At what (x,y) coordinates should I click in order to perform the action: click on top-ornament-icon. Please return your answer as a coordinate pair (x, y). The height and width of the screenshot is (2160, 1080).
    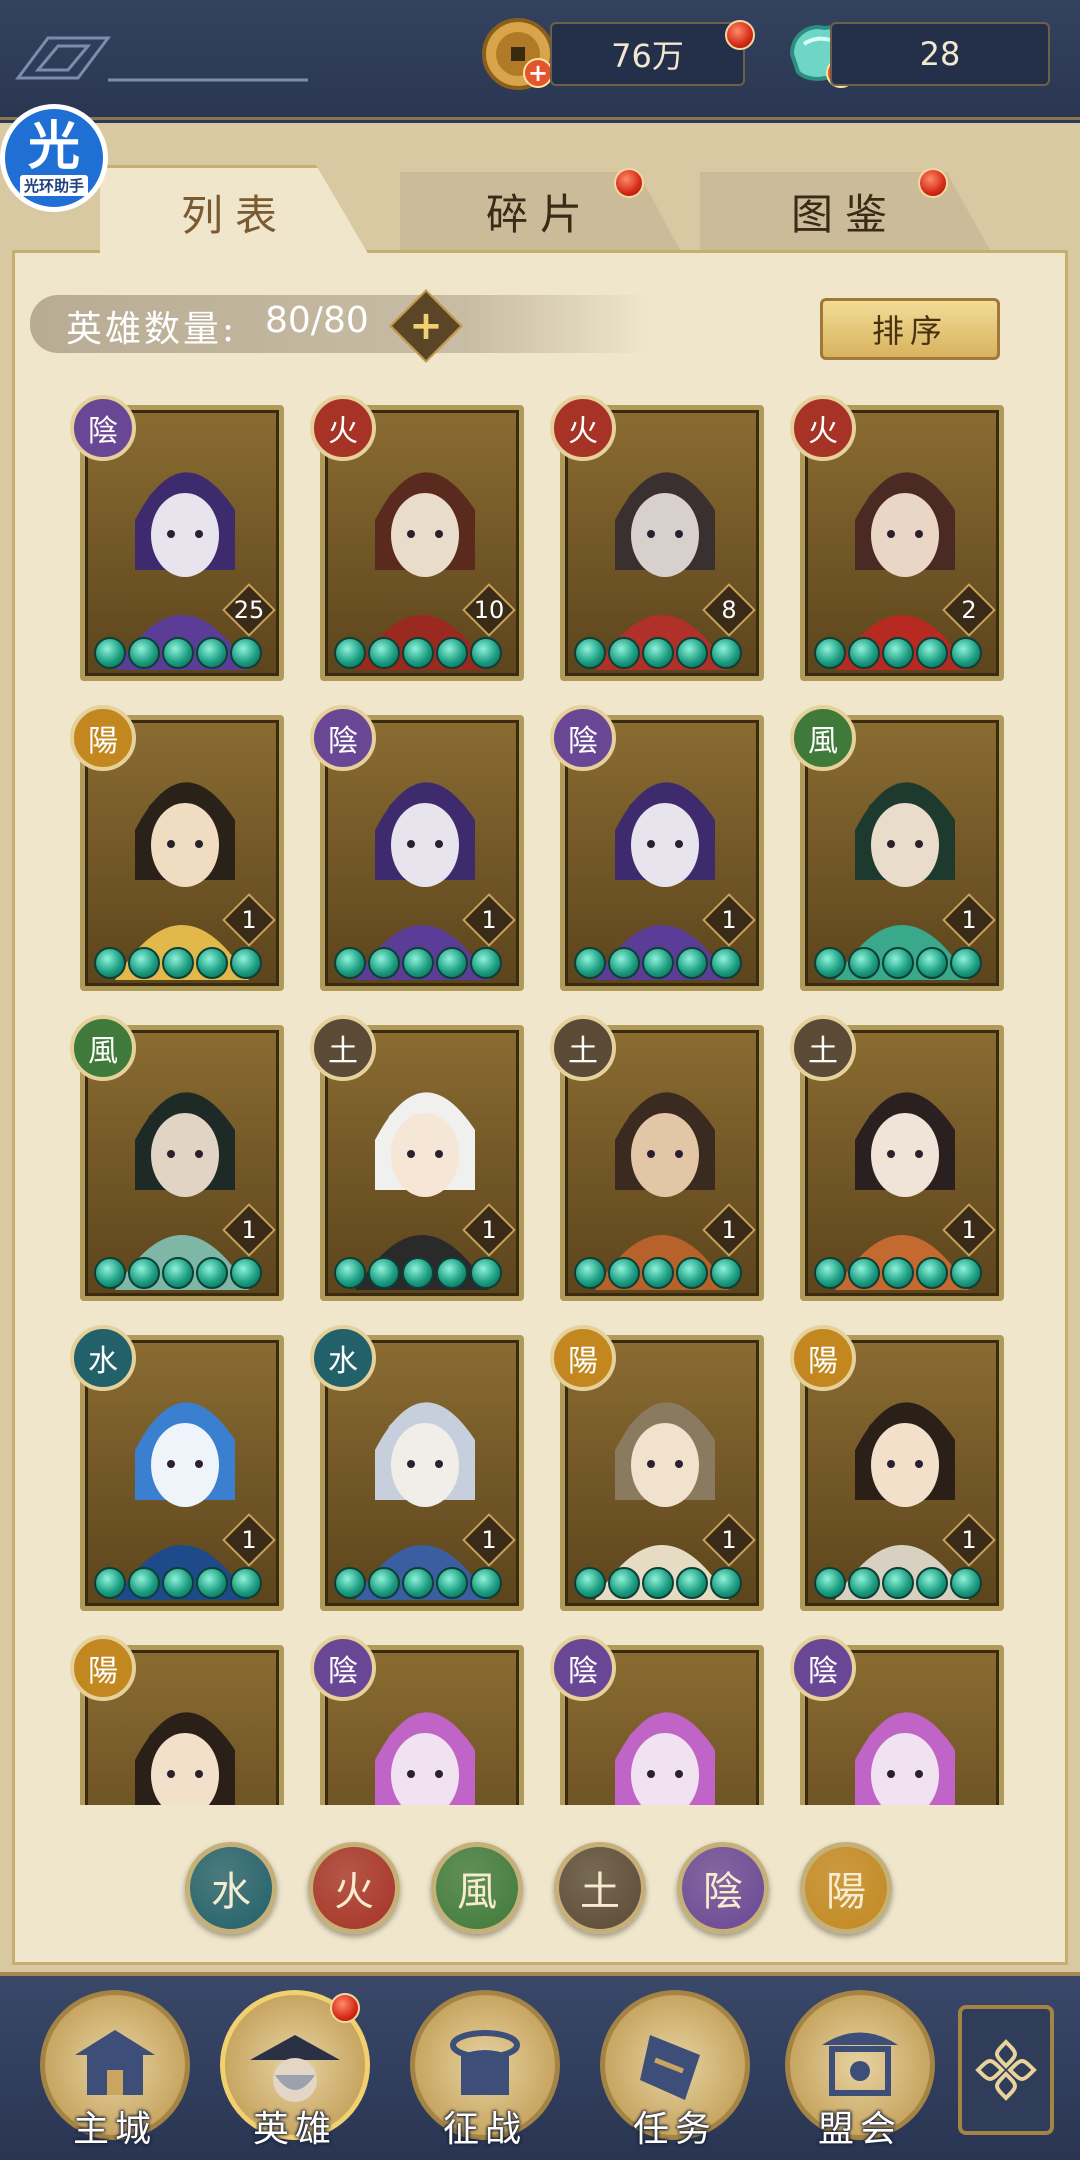
    Looking at the image, I should click on (161, 59).